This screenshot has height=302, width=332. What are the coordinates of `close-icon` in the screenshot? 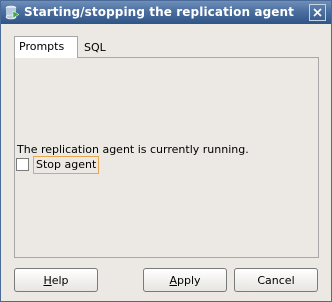 It's located at (317, 12).